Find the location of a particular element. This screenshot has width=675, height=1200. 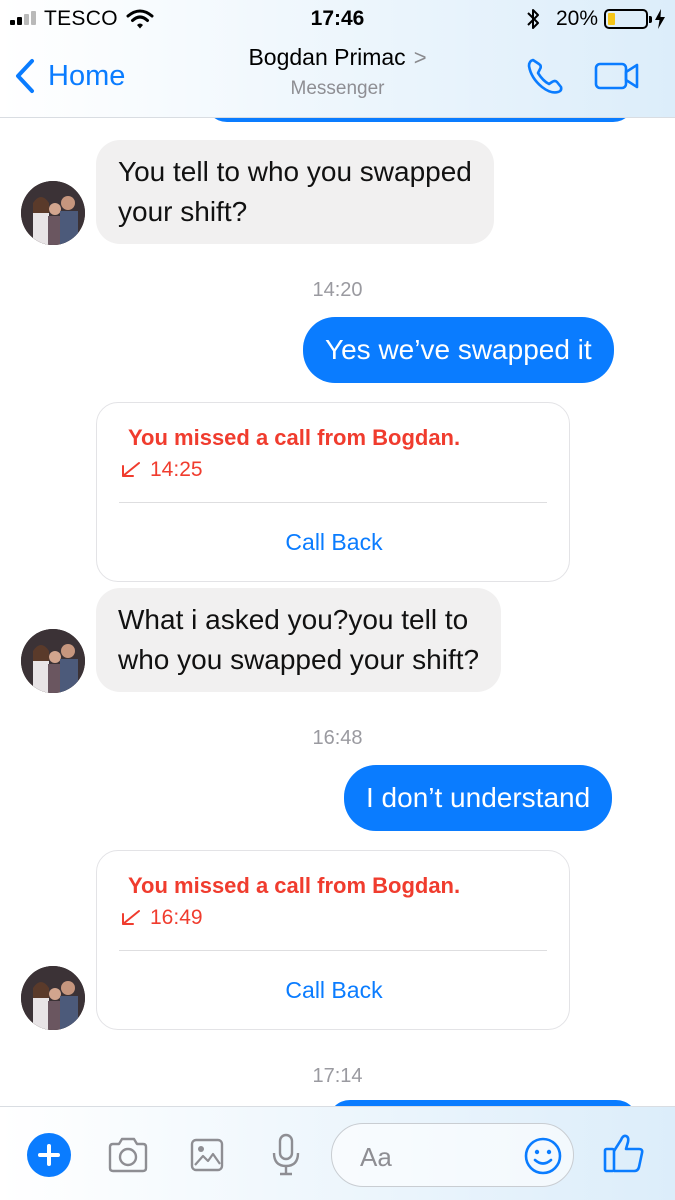

conversation-title: Bogdan Primac > is located at coordinates (337, 57).